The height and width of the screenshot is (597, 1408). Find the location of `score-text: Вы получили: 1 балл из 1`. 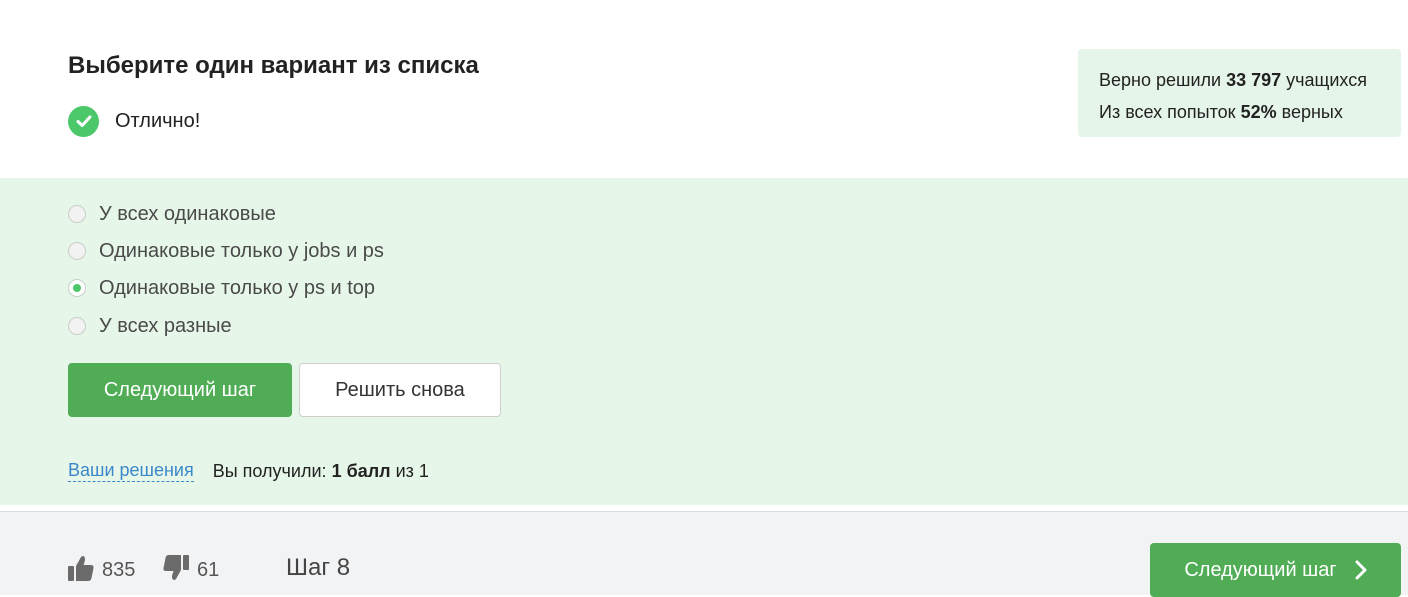

score-text: Вы получили: 1 балл из 1 is located at coordinates (320, 470).